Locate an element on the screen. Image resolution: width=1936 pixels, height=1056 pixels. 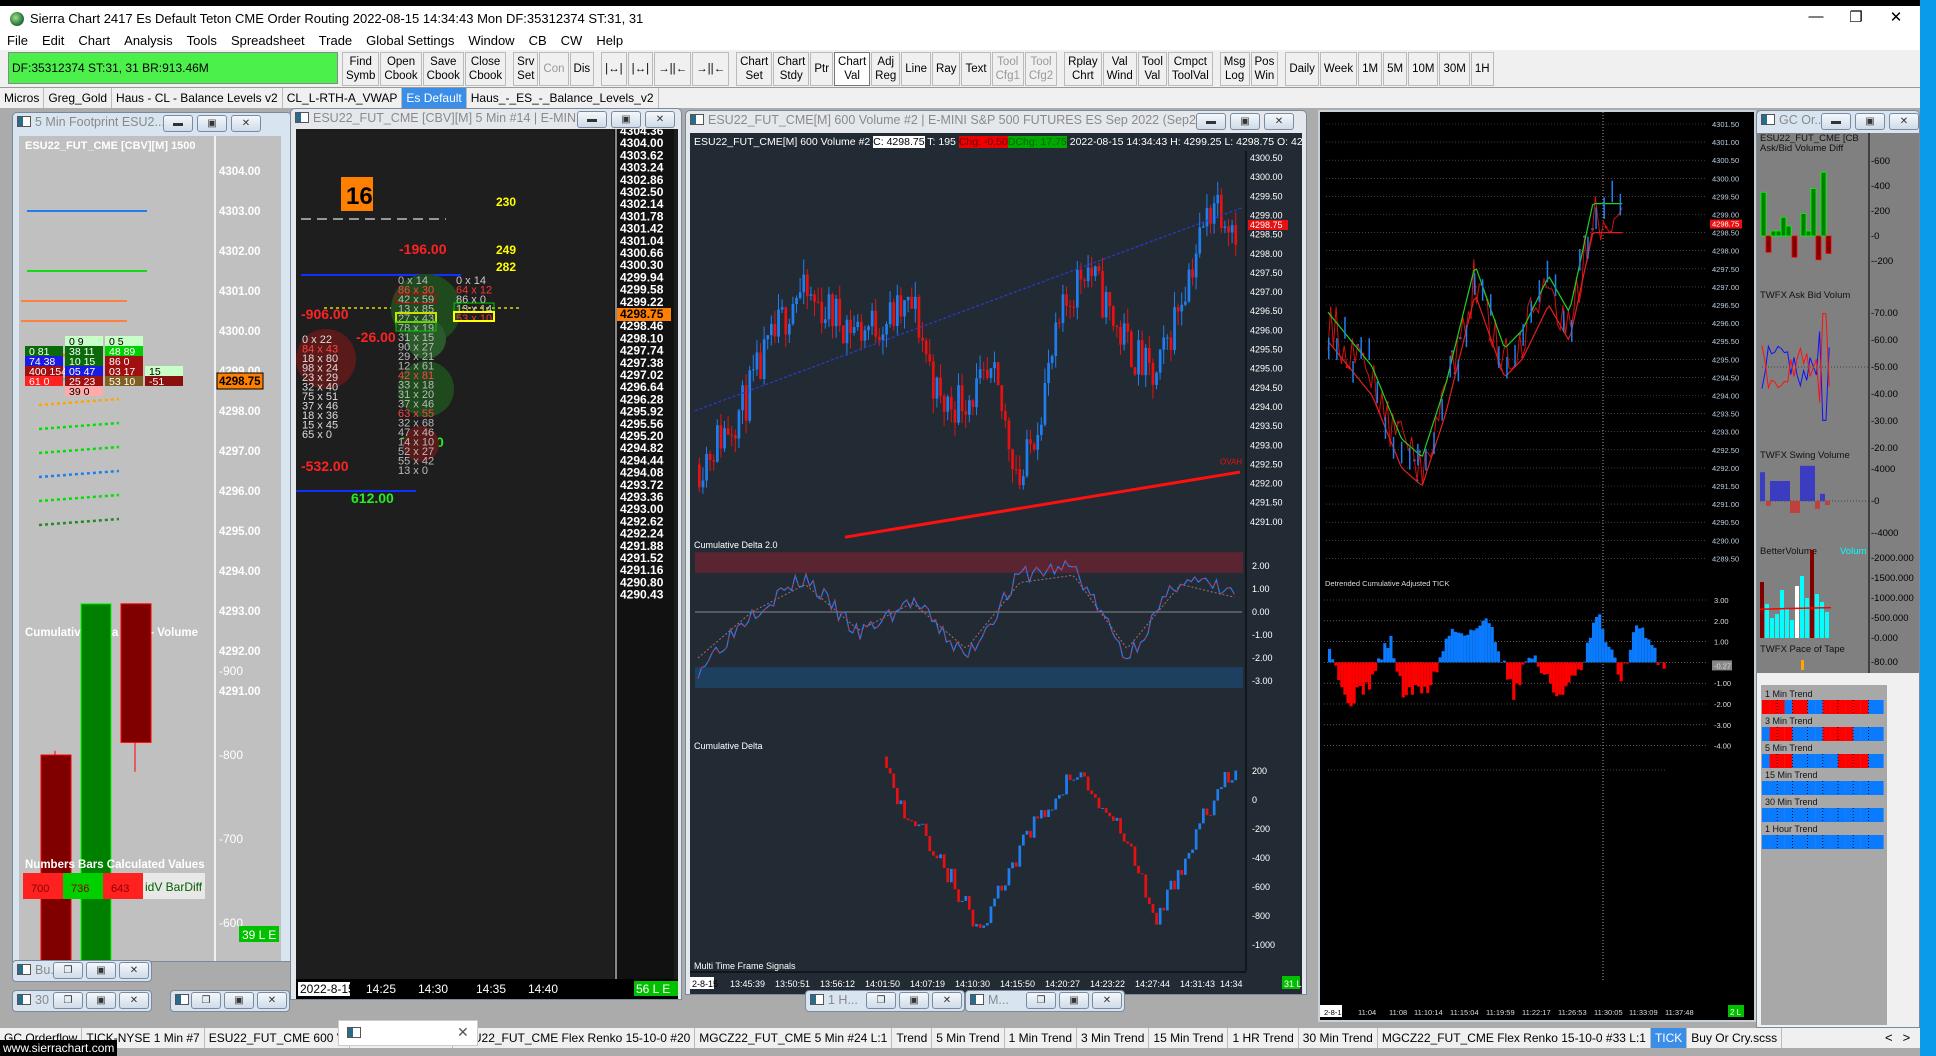
chart-tab: 15 Min Trend is located at coordinates (1189, 1038).